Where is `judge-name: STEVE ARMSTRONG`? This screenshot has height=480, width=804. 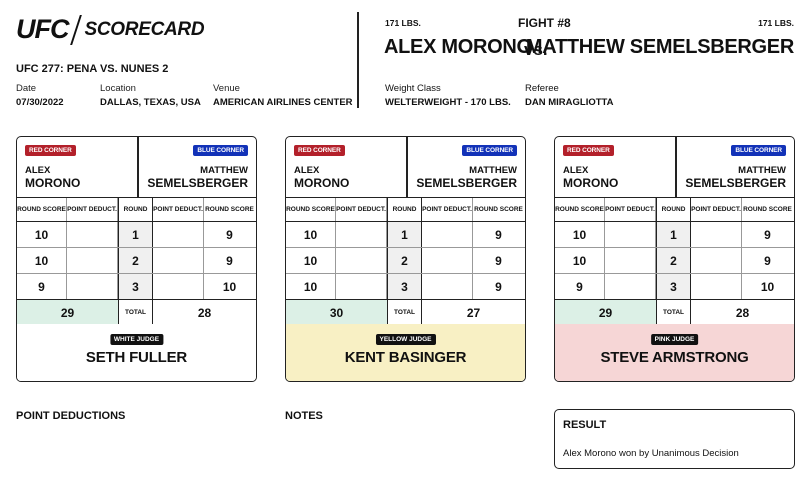
judge-name: STEVE ARMSTRONG is located at coordinates (674, 357).